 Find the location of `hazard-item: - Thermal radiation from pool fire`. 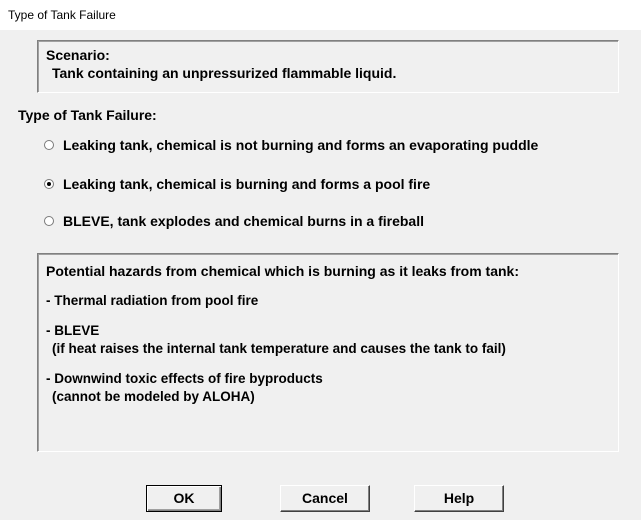

hazard-item: - Thermal radiation from pool fire is located at coordinates (328, 301).